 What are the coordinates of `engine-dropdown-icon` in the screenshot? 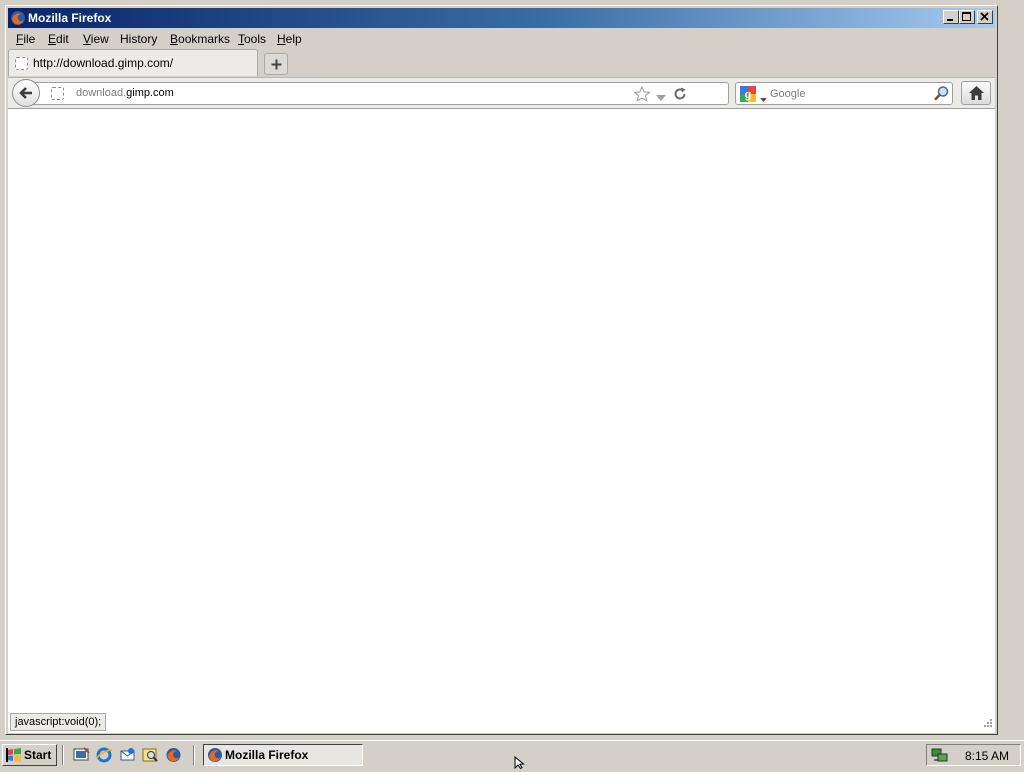 It's located at (763, 98).